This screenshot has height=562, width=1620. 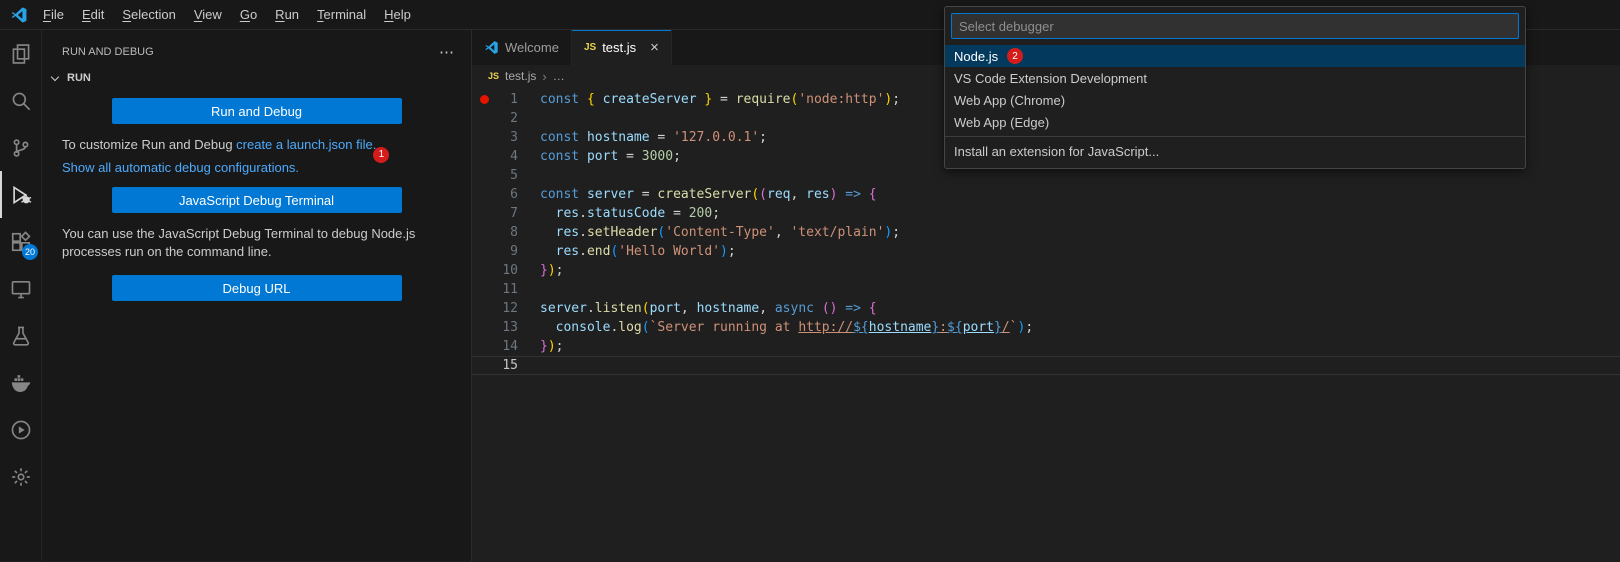 What do you see at coordinates (1046, 270) in the screenshot?
I see `code-line-10: 10});` at bounding box center [1046, 270].